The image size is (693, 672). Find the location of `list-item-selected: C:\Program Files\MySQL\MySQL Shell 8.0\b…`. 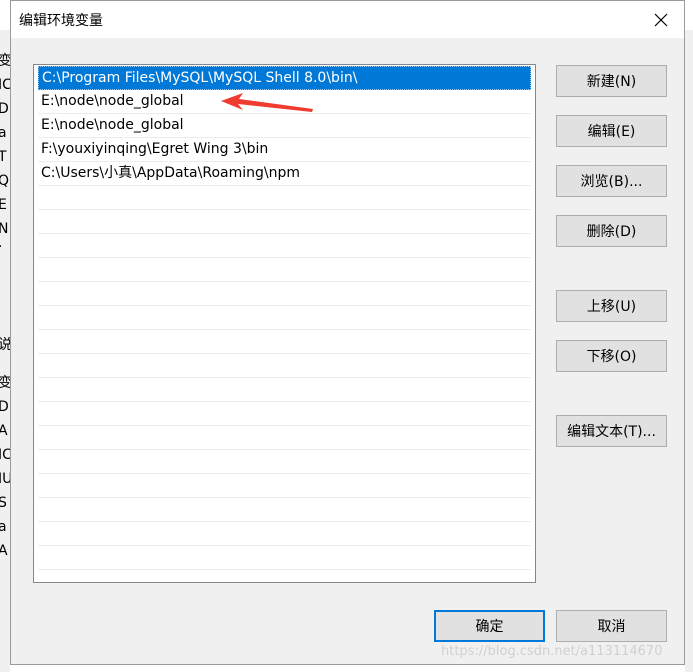

list-item-selected: C:\Program Files\MySQL\MySQL Shell 8.0\b… is located at coordinates (284, 78).